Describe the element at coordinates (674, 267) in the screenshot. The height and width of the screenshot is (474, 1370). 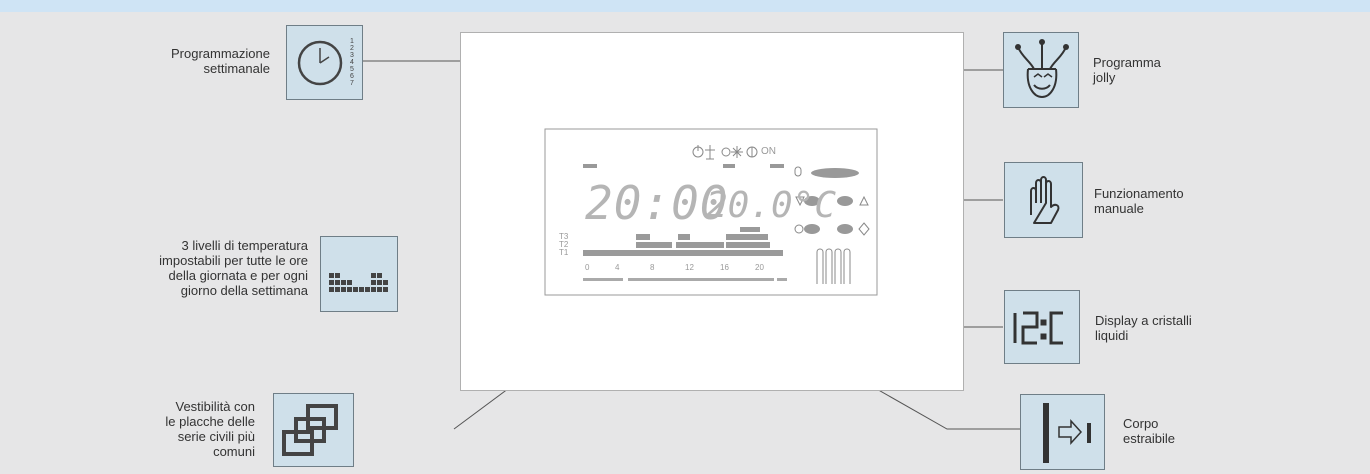
I see `lcd-hour-scale: 0 4 8 12 16 20` at that location.